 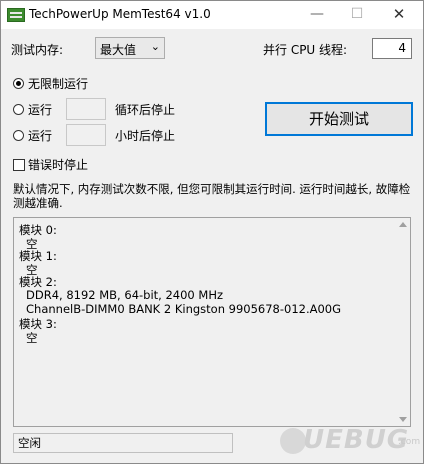 I want to click on memory-select-value: 最大值, so click(x=118, y=50).